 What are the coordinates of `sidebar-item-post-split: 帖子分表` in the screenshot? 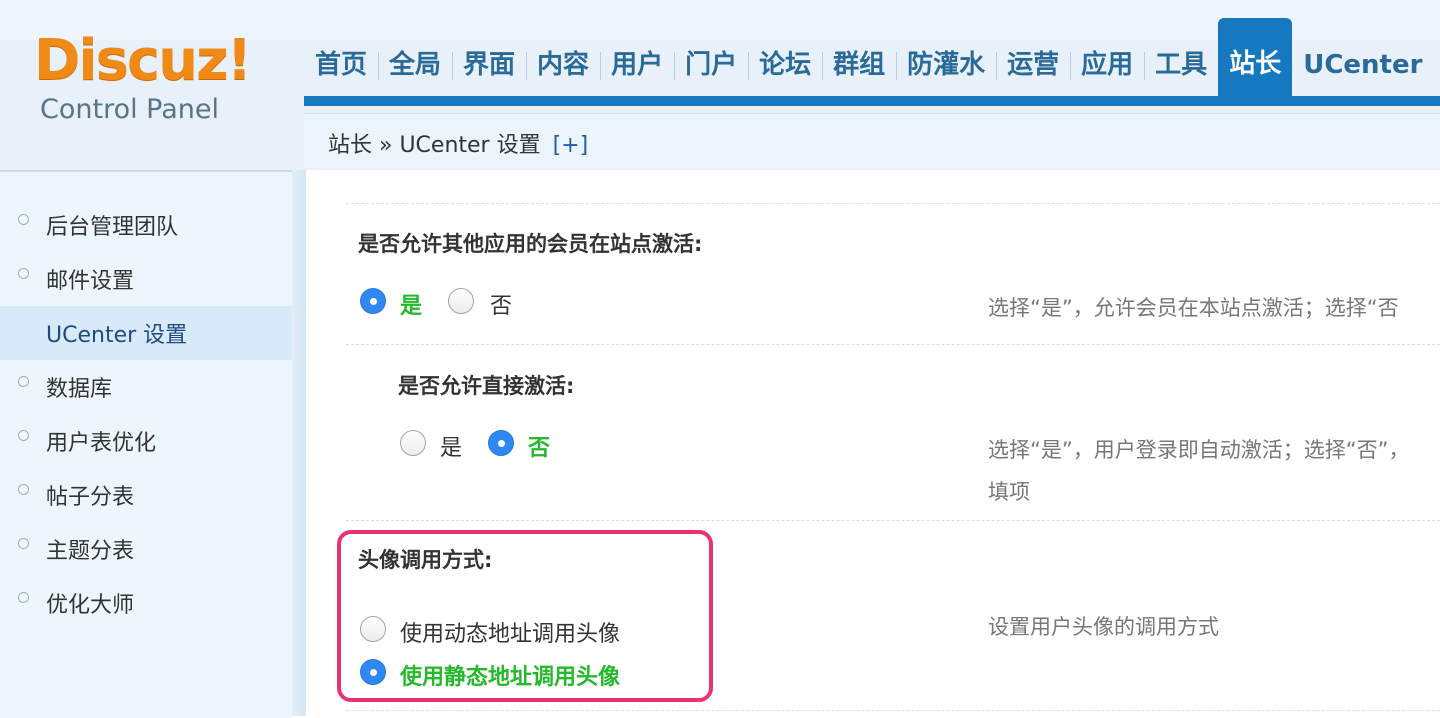 It's located at (146, 495).